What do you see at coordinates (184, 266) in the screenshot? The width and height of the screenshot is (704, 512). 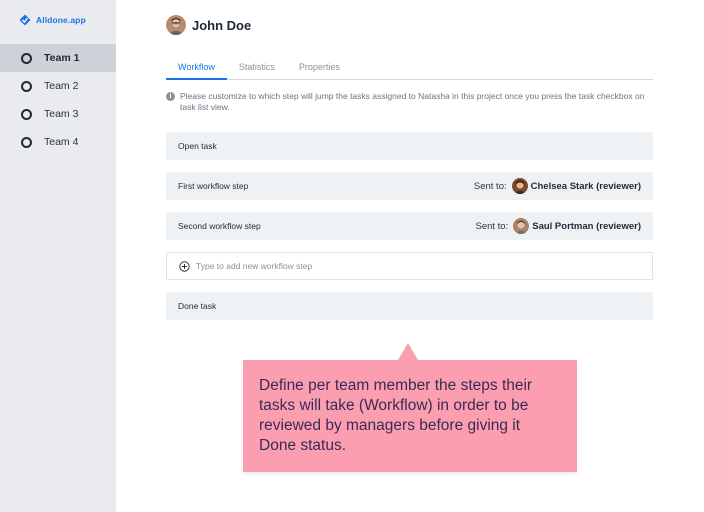 I see `plus-circle-icon` at bounding box center [184, 266].